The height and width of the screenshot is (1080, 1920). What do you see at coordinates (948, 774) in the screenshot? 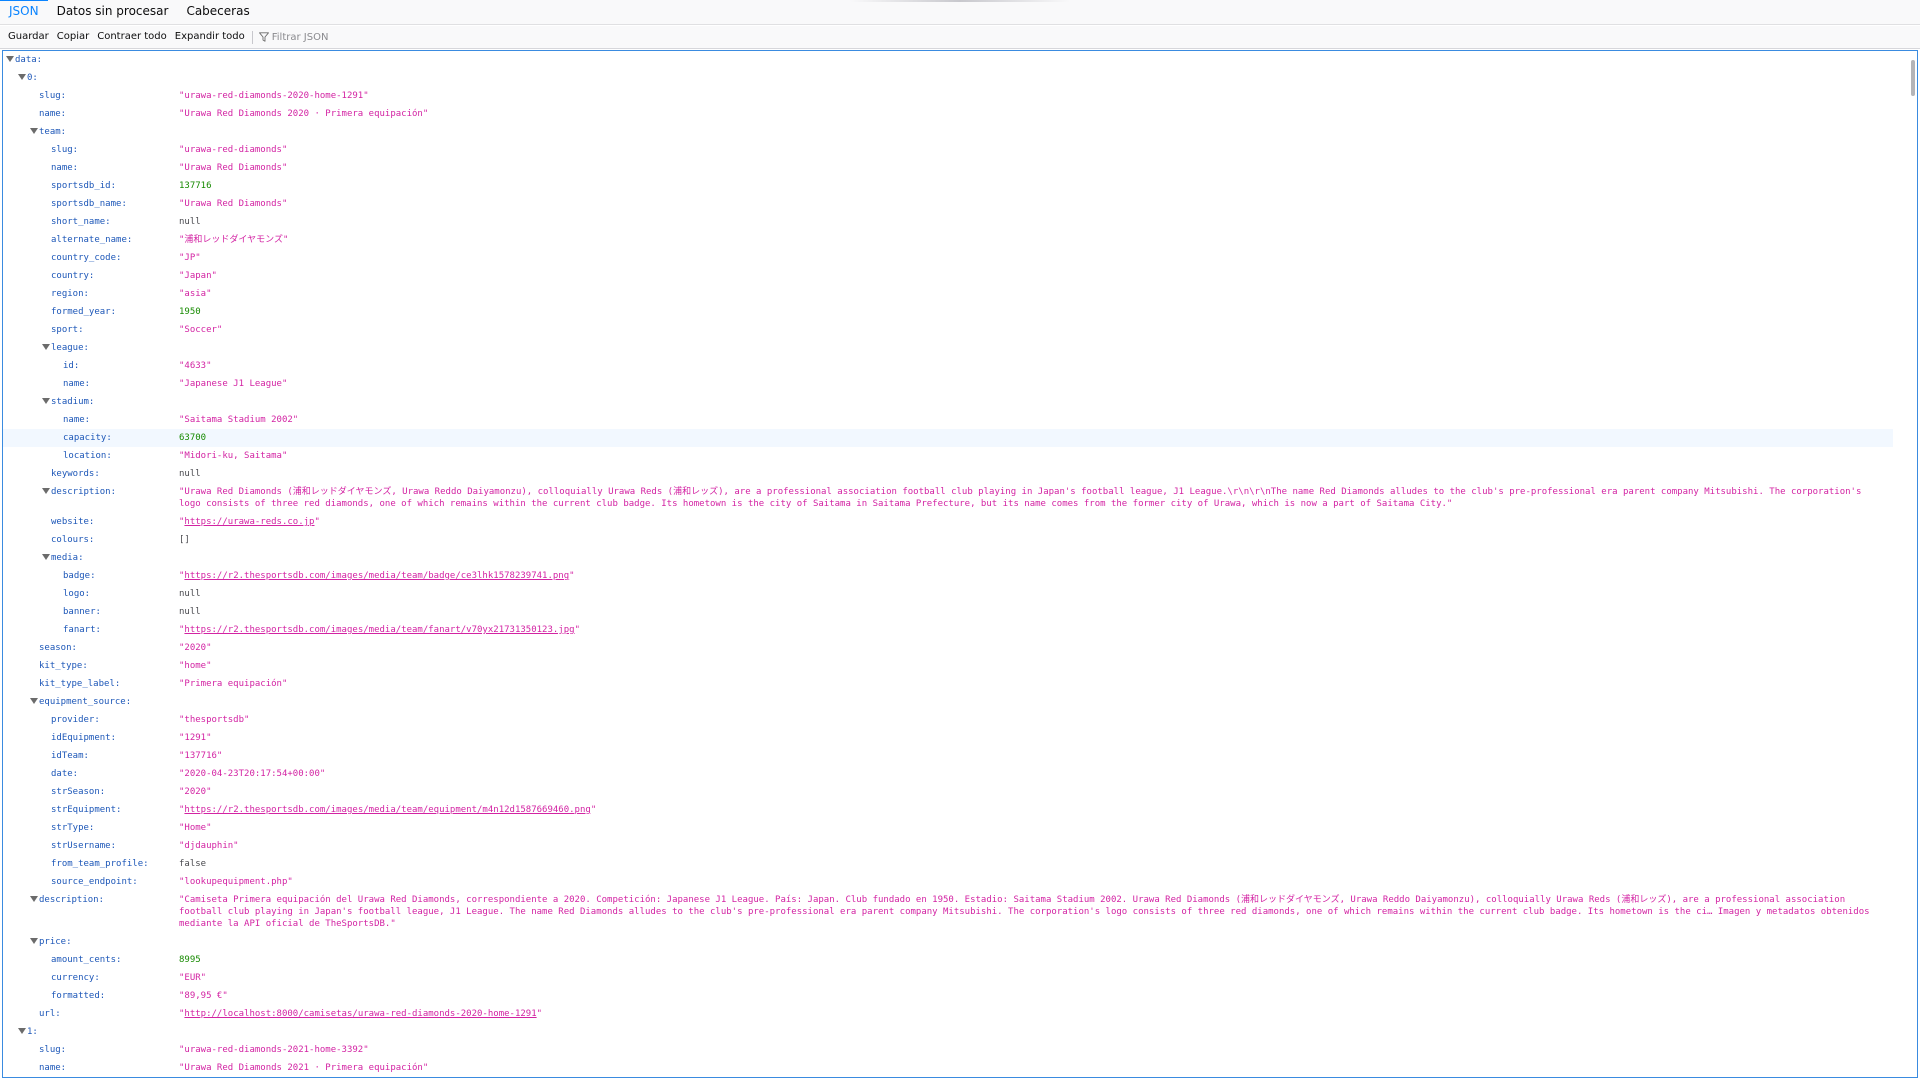
I see `json-row: date: "2020-04-23T20:17:54+00:00"` at bounding box center [948, 774].